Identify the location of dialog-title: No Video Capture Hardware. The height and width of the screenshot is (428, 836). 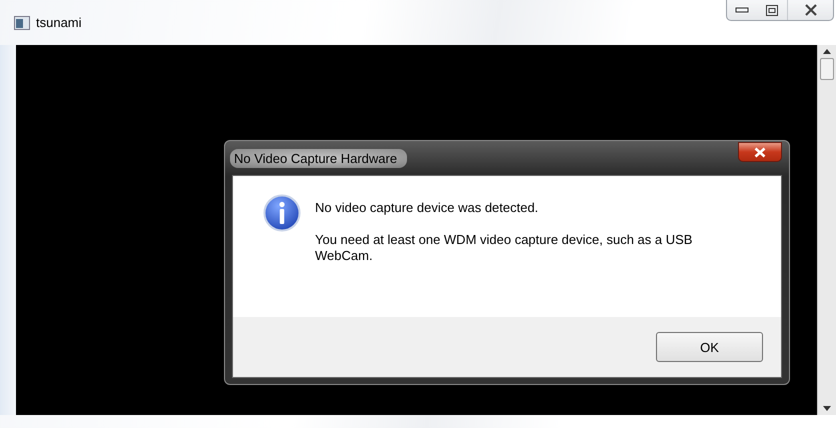
(319, 158).